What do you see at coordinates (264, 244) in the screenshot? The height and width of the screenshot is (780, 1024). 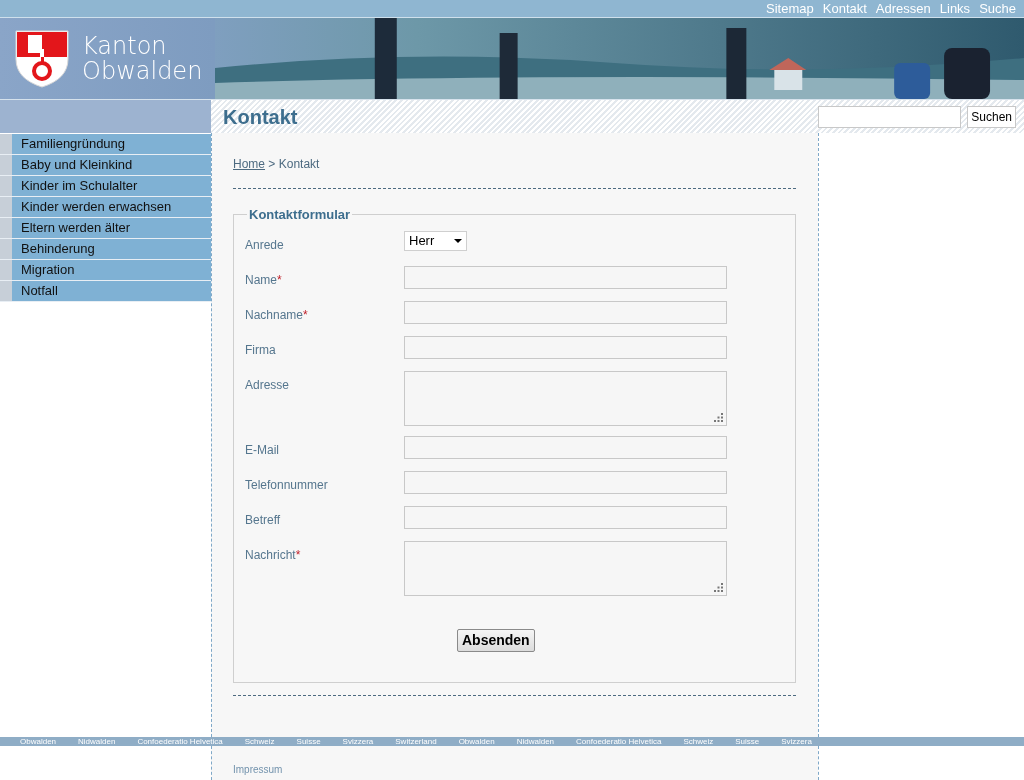 I see `field-label: Anrede` at bounding box center [264, 244].